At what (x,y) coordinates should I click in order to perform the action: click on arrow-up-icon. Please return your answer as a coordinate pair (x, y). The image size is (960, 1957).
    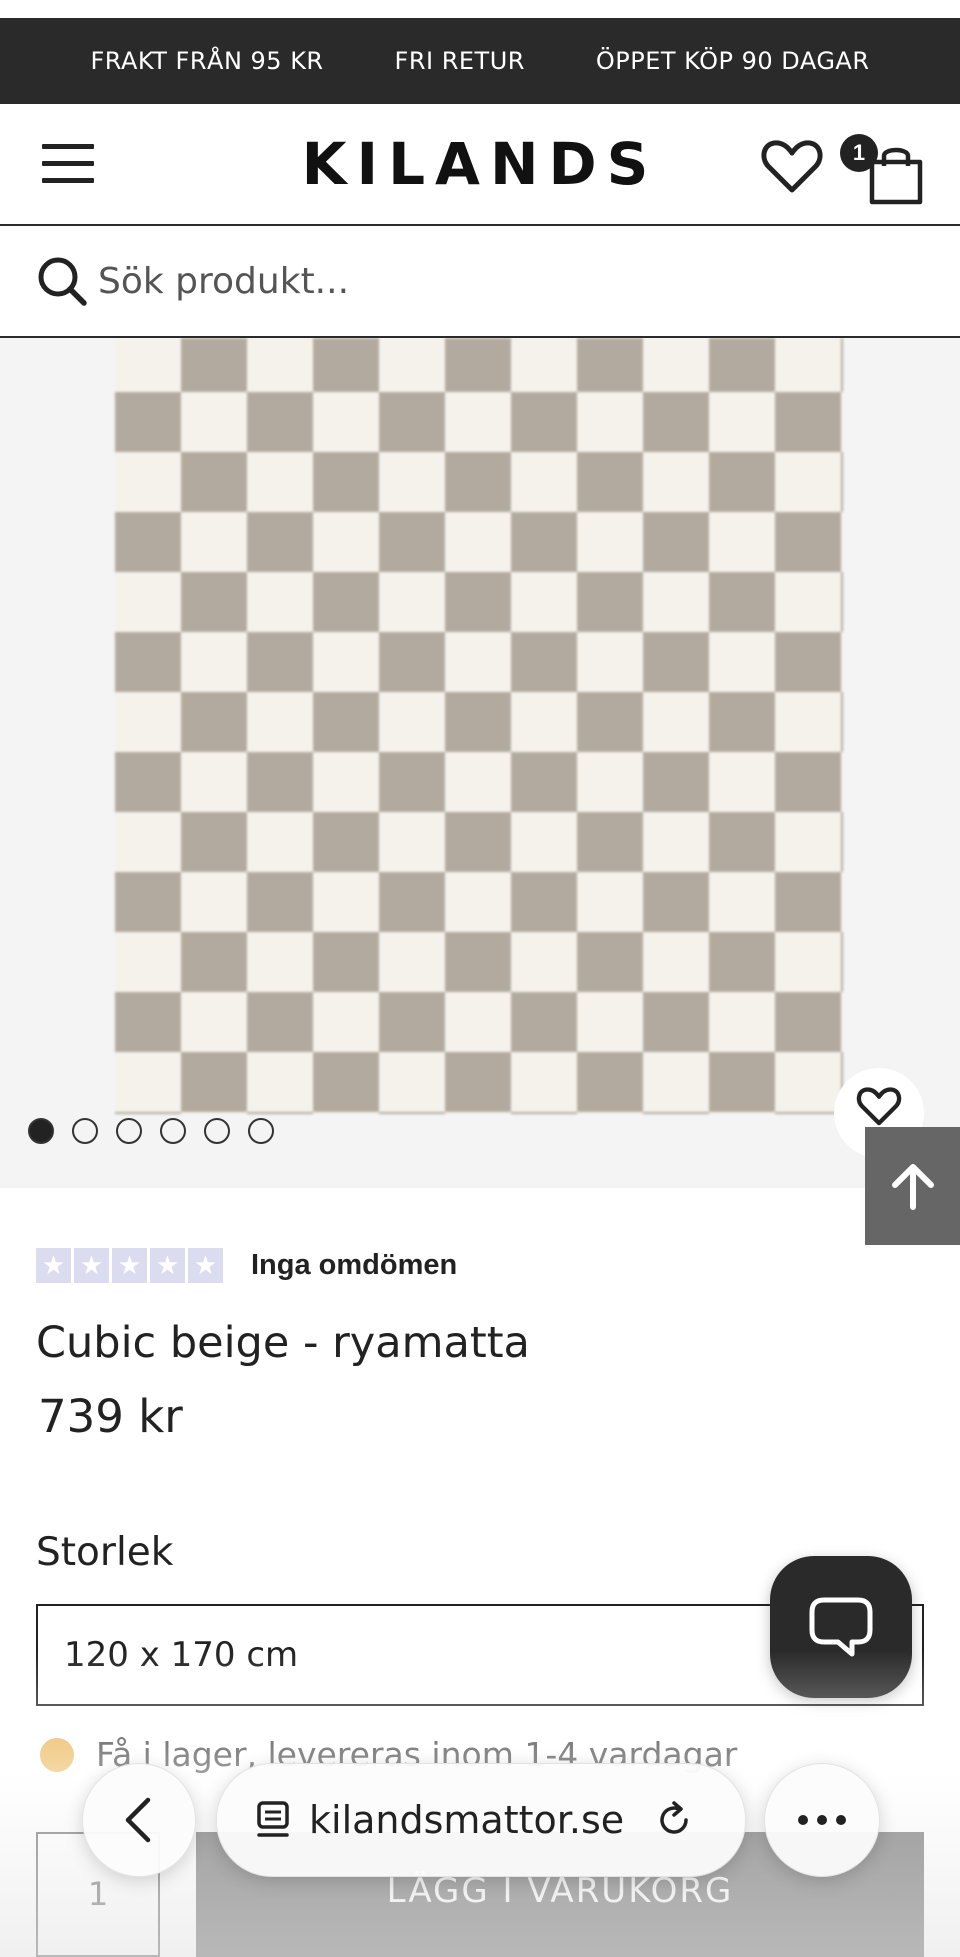
    Looking at the image, I should click on (912, 1187).